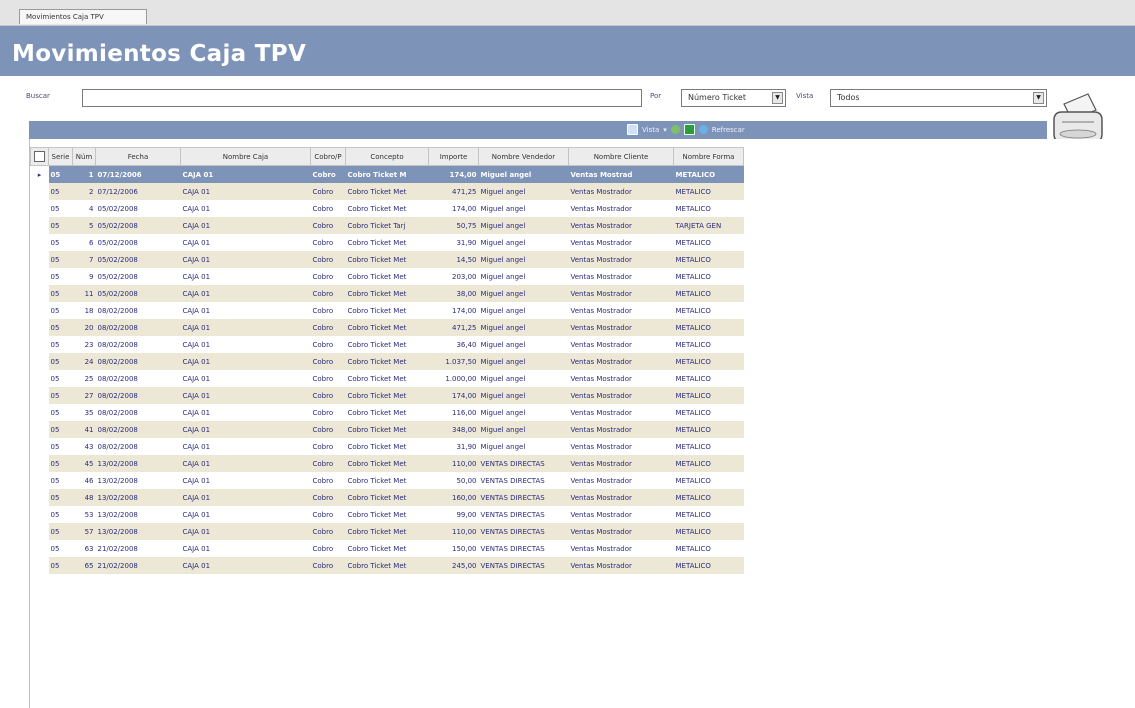 This screenshot has width=1135, height=708. Describe the element at coordinates (733, 98) in the screenshot. I see `por-select: Número Ticket ▼` at that location.